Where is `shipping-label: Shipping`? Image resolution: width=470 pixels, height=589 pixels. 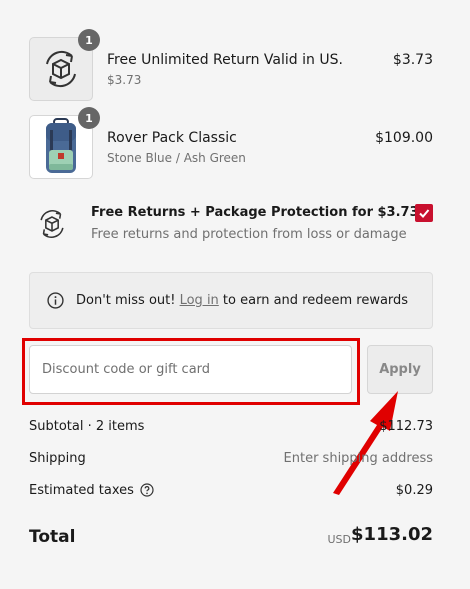 shipping-label: Shipping is located at coordinates (57, 458).